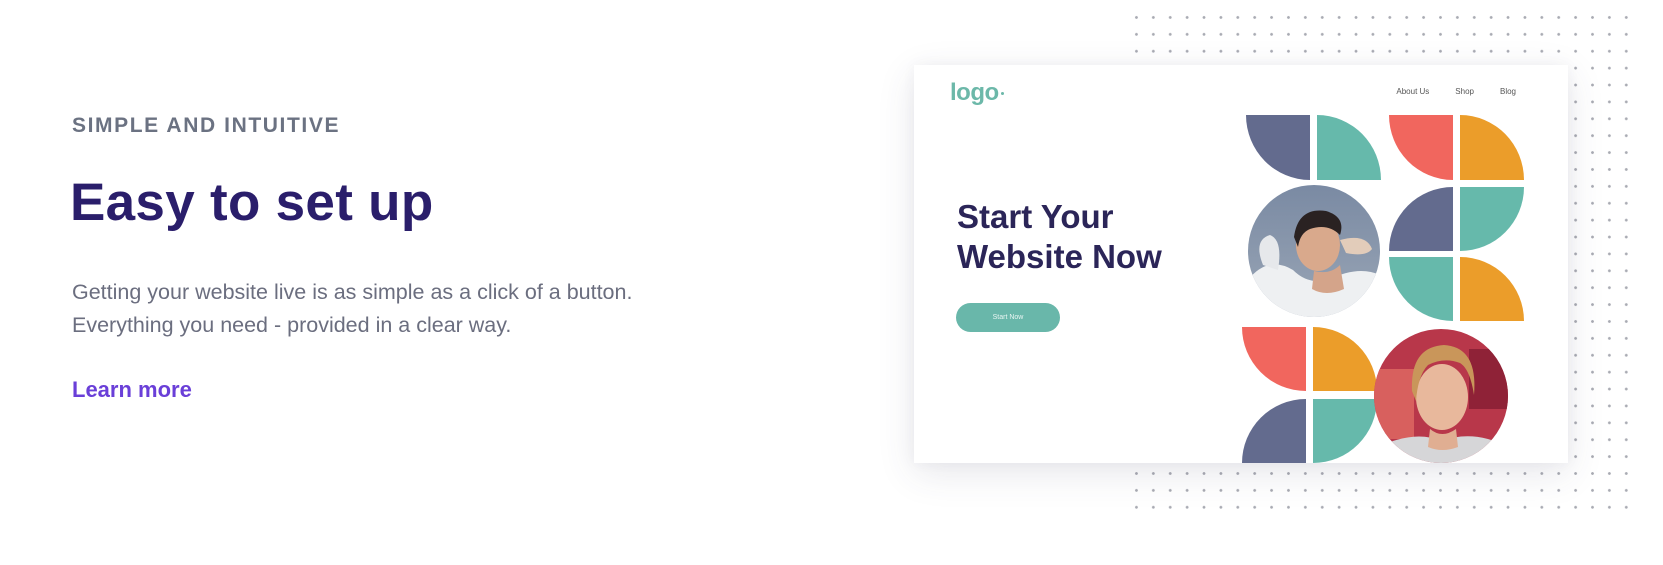  Describe the element at coordinates (252, 202) in the screenshot. I see `section-title: Easy to set up` at that location.